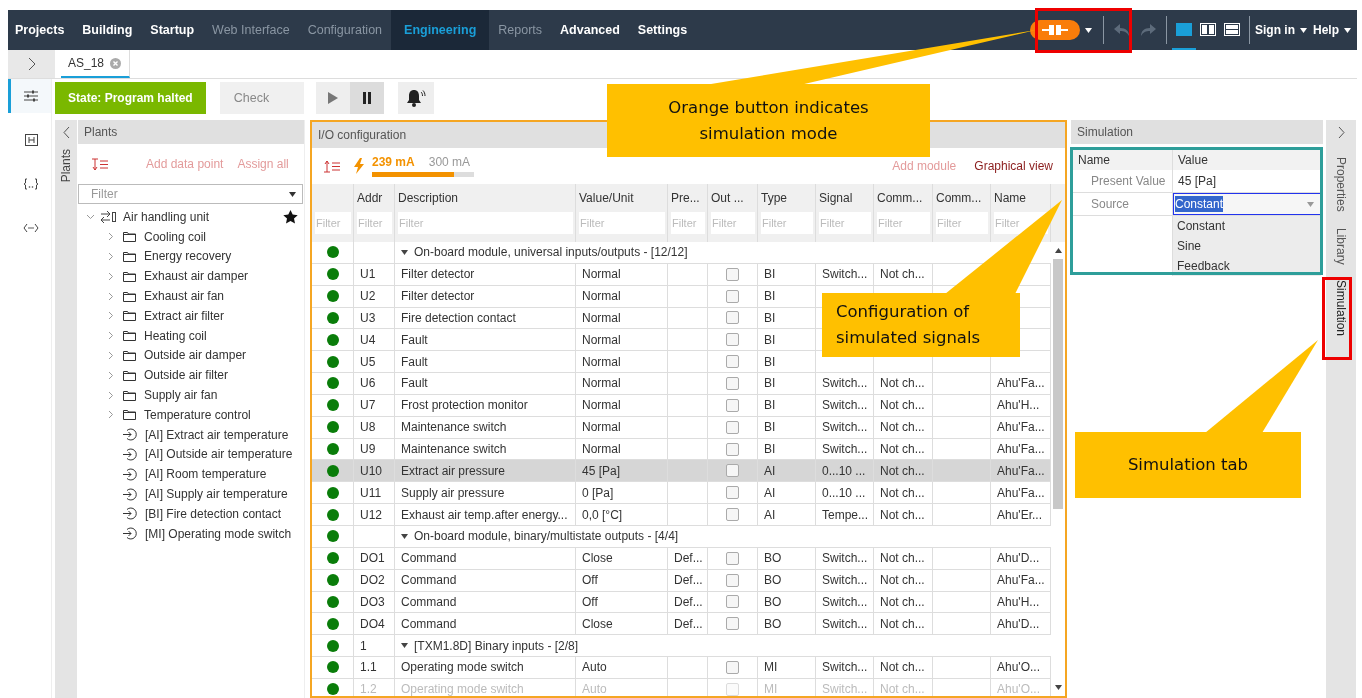 The image size is (1362, 698). What do you see at coordinates (197, 414) in the screenshot?
I see `tree-item: Temperature control` at bounding box center [197, 414].